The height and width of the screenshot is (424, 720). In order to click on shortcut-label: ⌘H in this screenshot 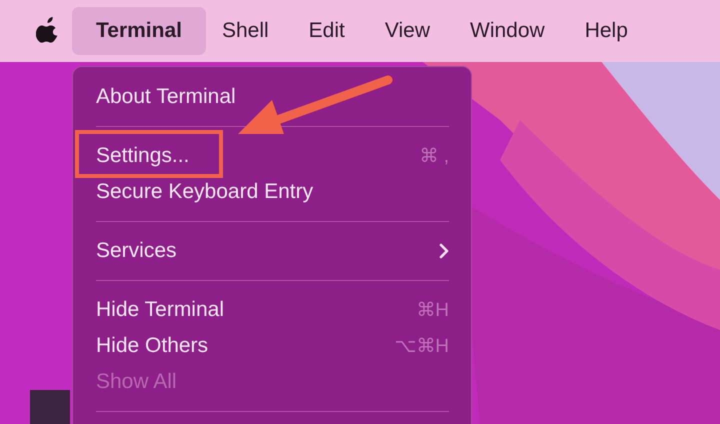, I will do `click(432, 310)`.